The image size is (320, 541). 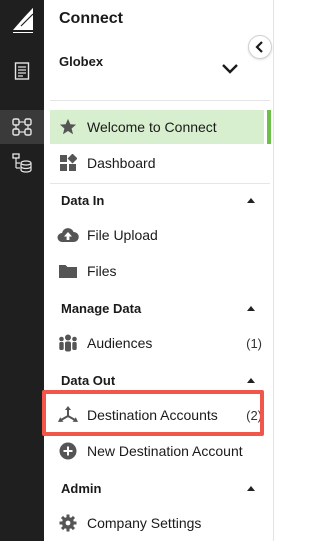 What do you see at coordinates (88, 380) in the screenshot?
I see `section-title: Data Out` at bounding box center [88, 380].